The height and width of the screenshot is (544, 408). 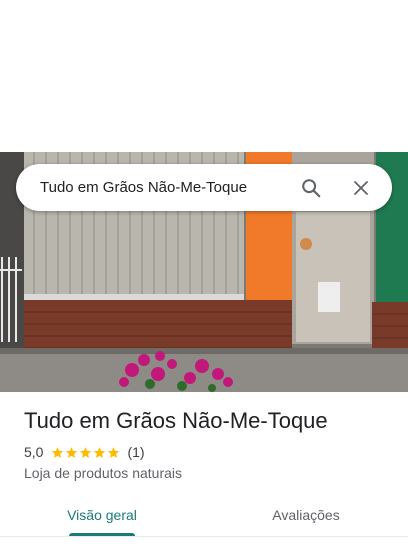 I want to click on rating-row: 5,0 (1), so click(x=84, y=452).